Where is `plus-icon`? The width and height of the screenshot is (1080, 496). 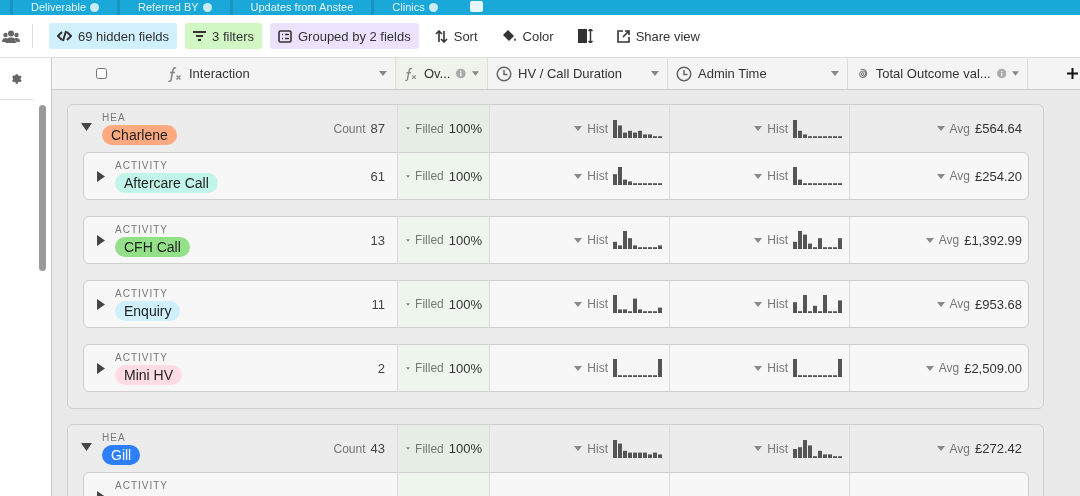 plus-icon is located at coordinates (1072, 73).